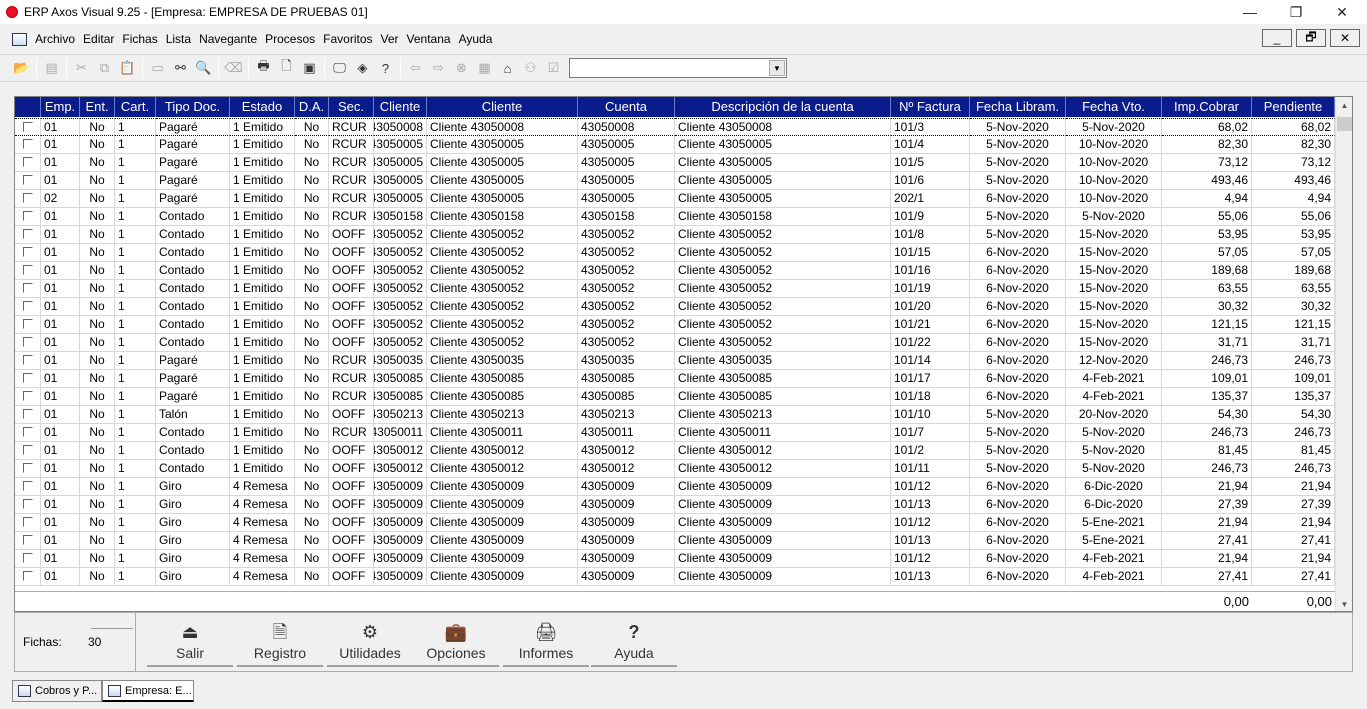 Image resolution: width=1367 pixels, height=709 pixels. I want to click on menu-fichas: Fichas, so click(139, 39).